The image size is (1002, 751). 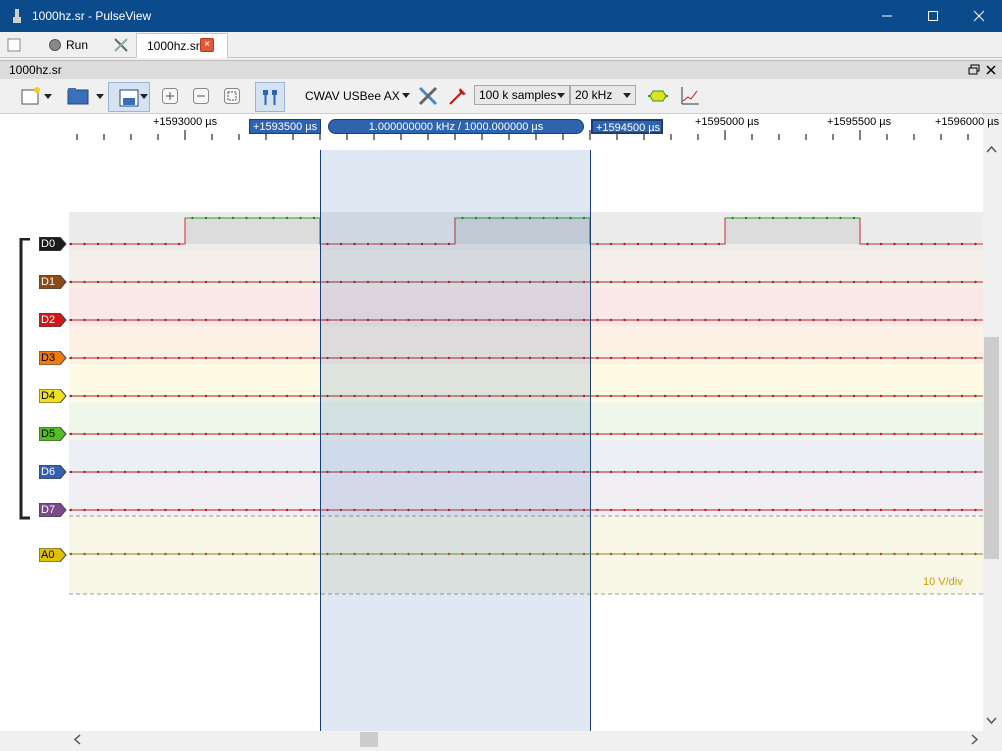 I want to click on view-title: 1000hz.sr, so click(x=35, y=70).